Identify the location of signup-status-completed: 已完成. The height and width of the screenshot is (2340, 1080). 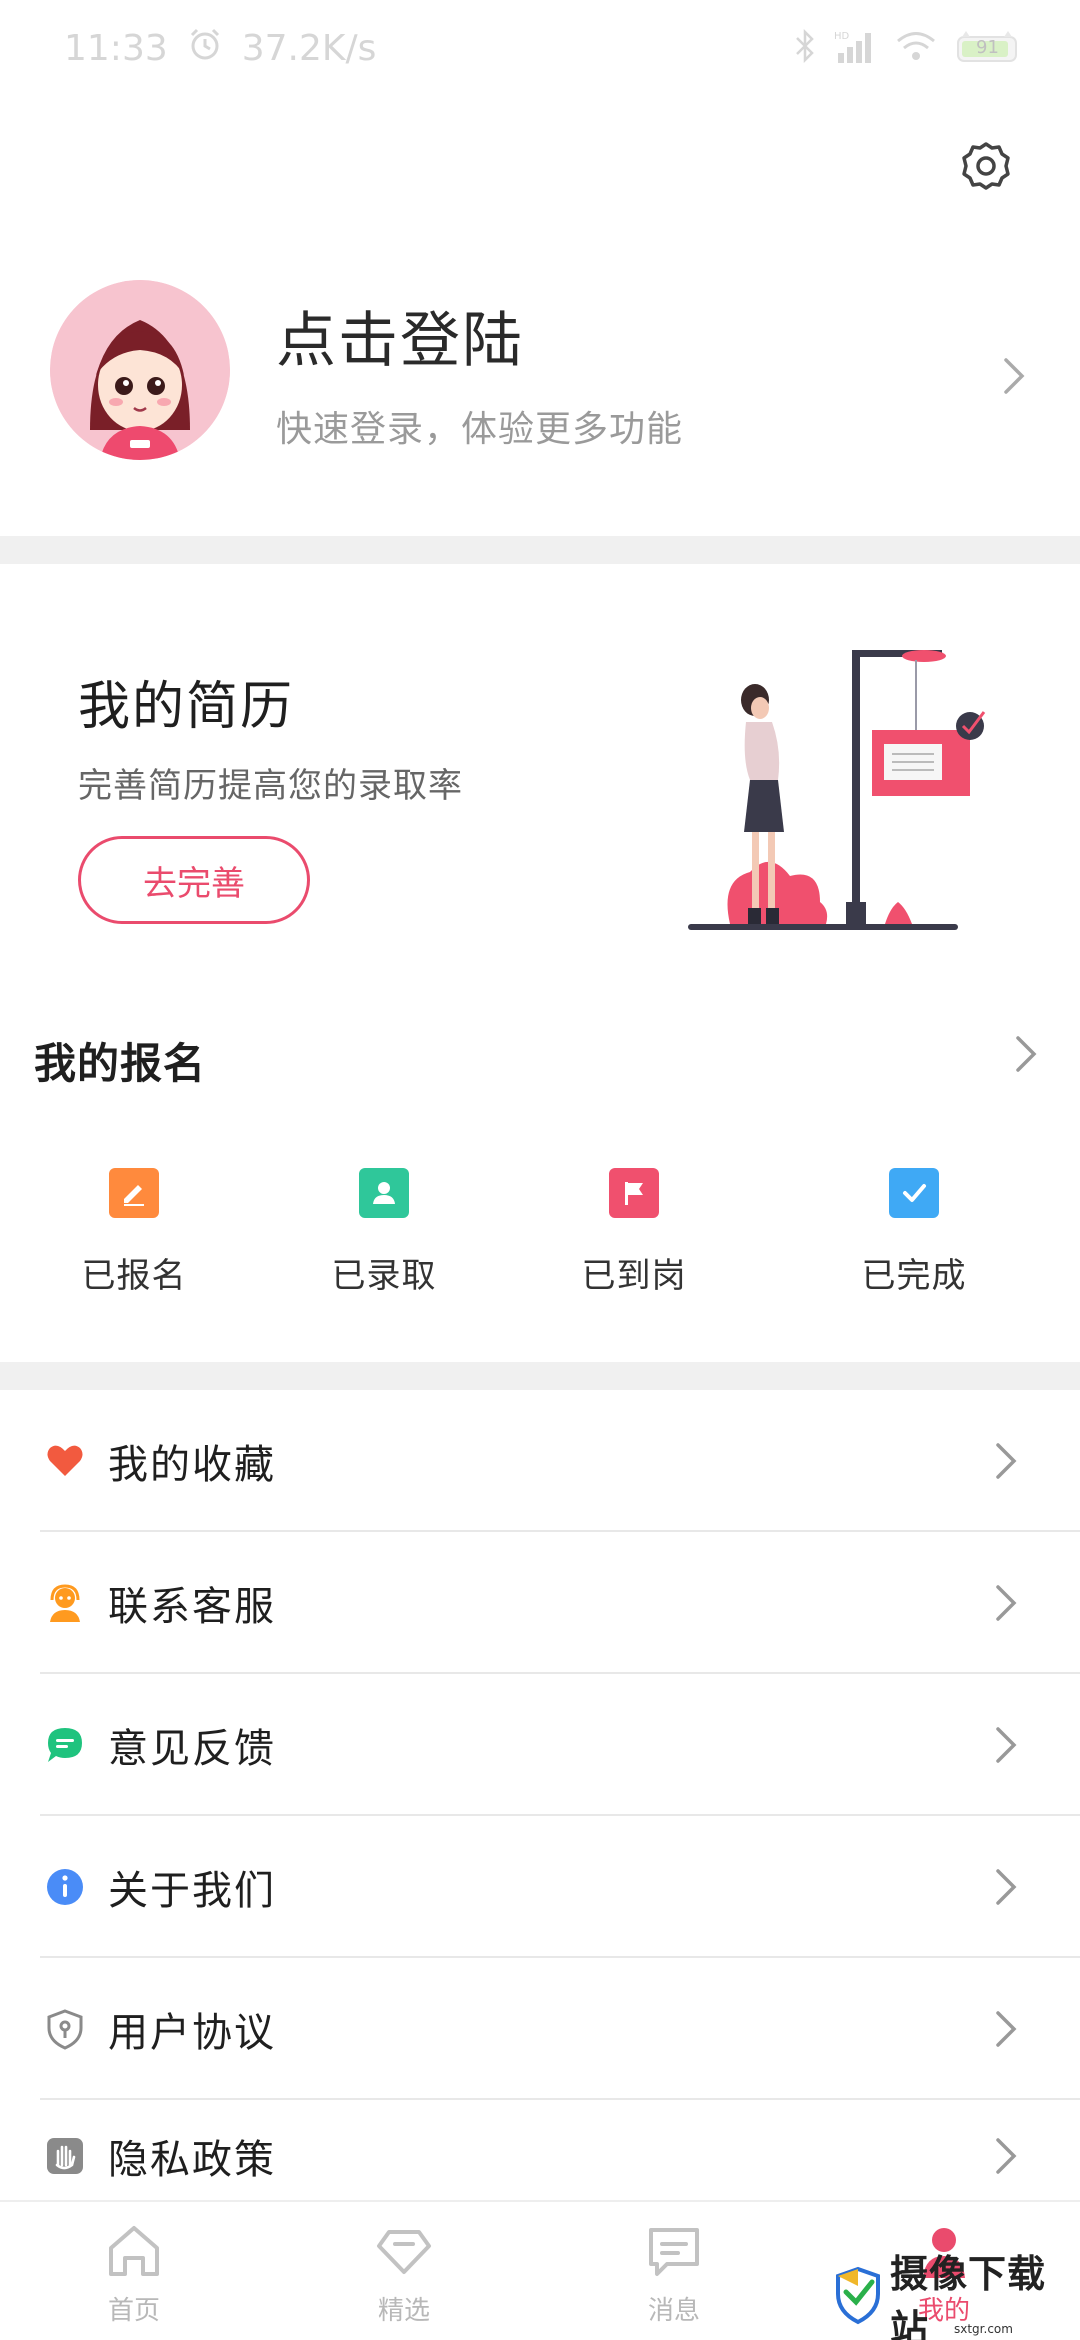
(914, 1232).